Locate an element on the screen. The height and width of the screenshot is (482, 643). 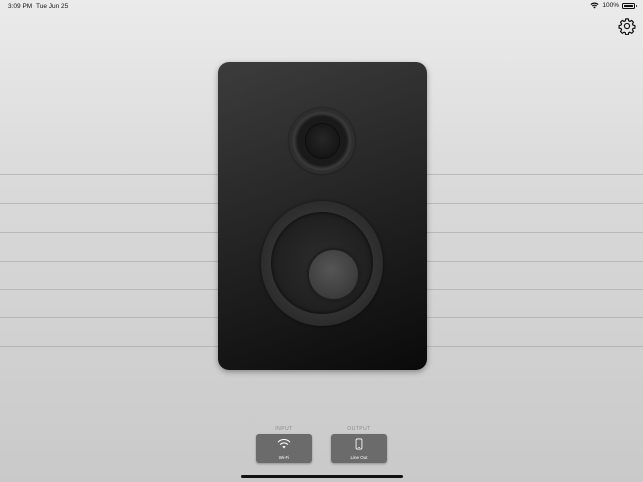
woofer is located at coordinates (322, 263).